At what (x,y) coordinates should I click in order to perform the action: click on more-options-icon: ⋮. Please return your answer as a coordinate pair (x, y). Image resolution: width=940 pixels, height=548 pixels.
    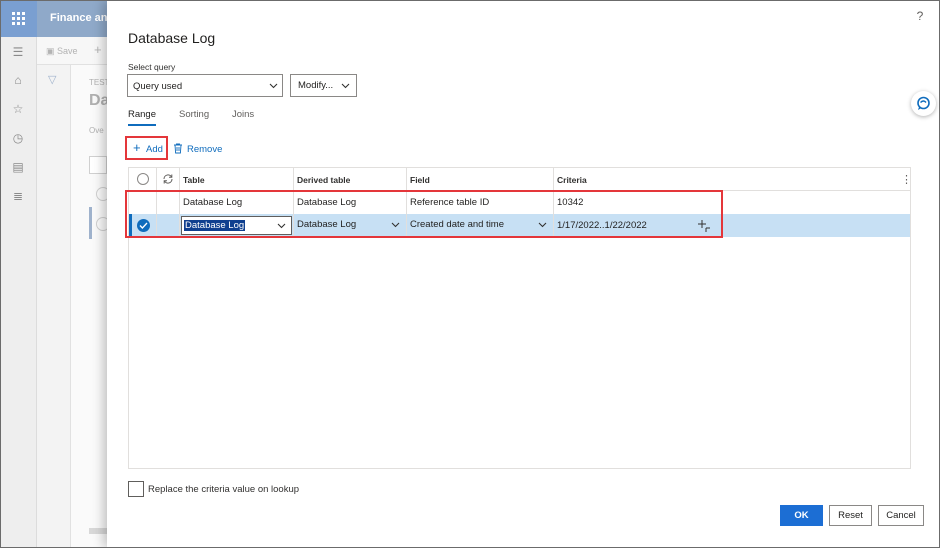
    Looking at the image, I should click on (906, 179).